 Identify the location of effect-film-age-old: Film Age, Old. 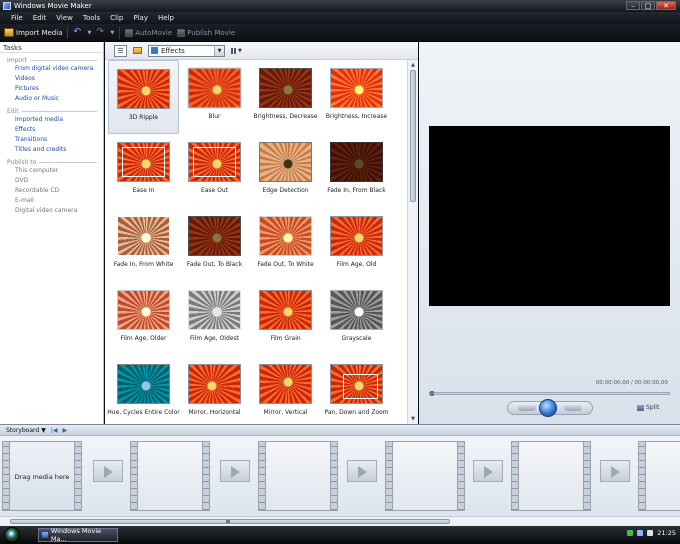
(356, 245).